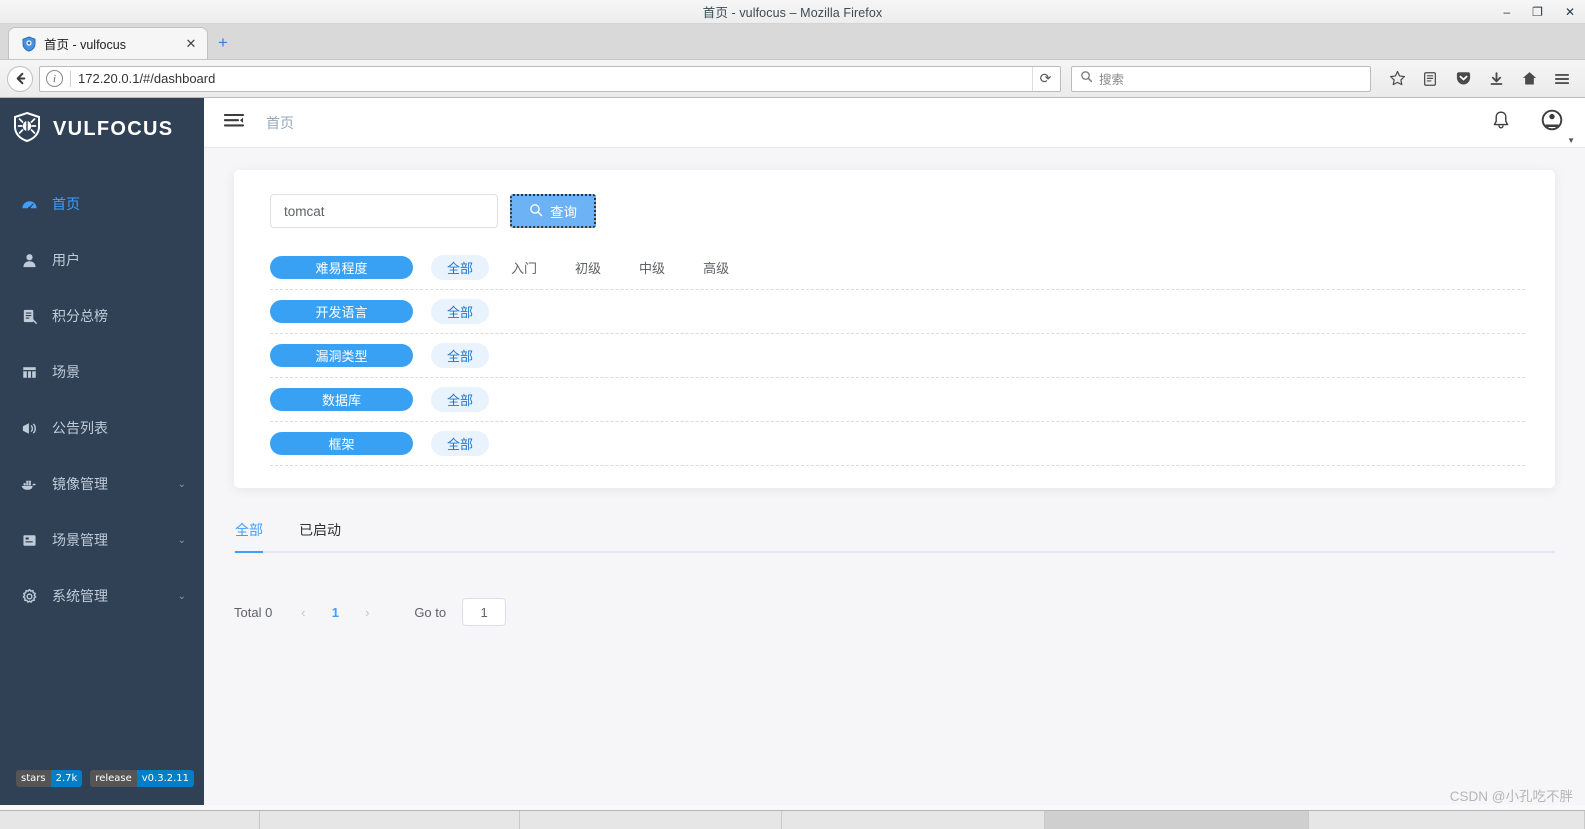  I want to click on window-titlebar: 首页 - vulfocus – Mozilla Firefox – ❐ ✕, so click(792, 12).